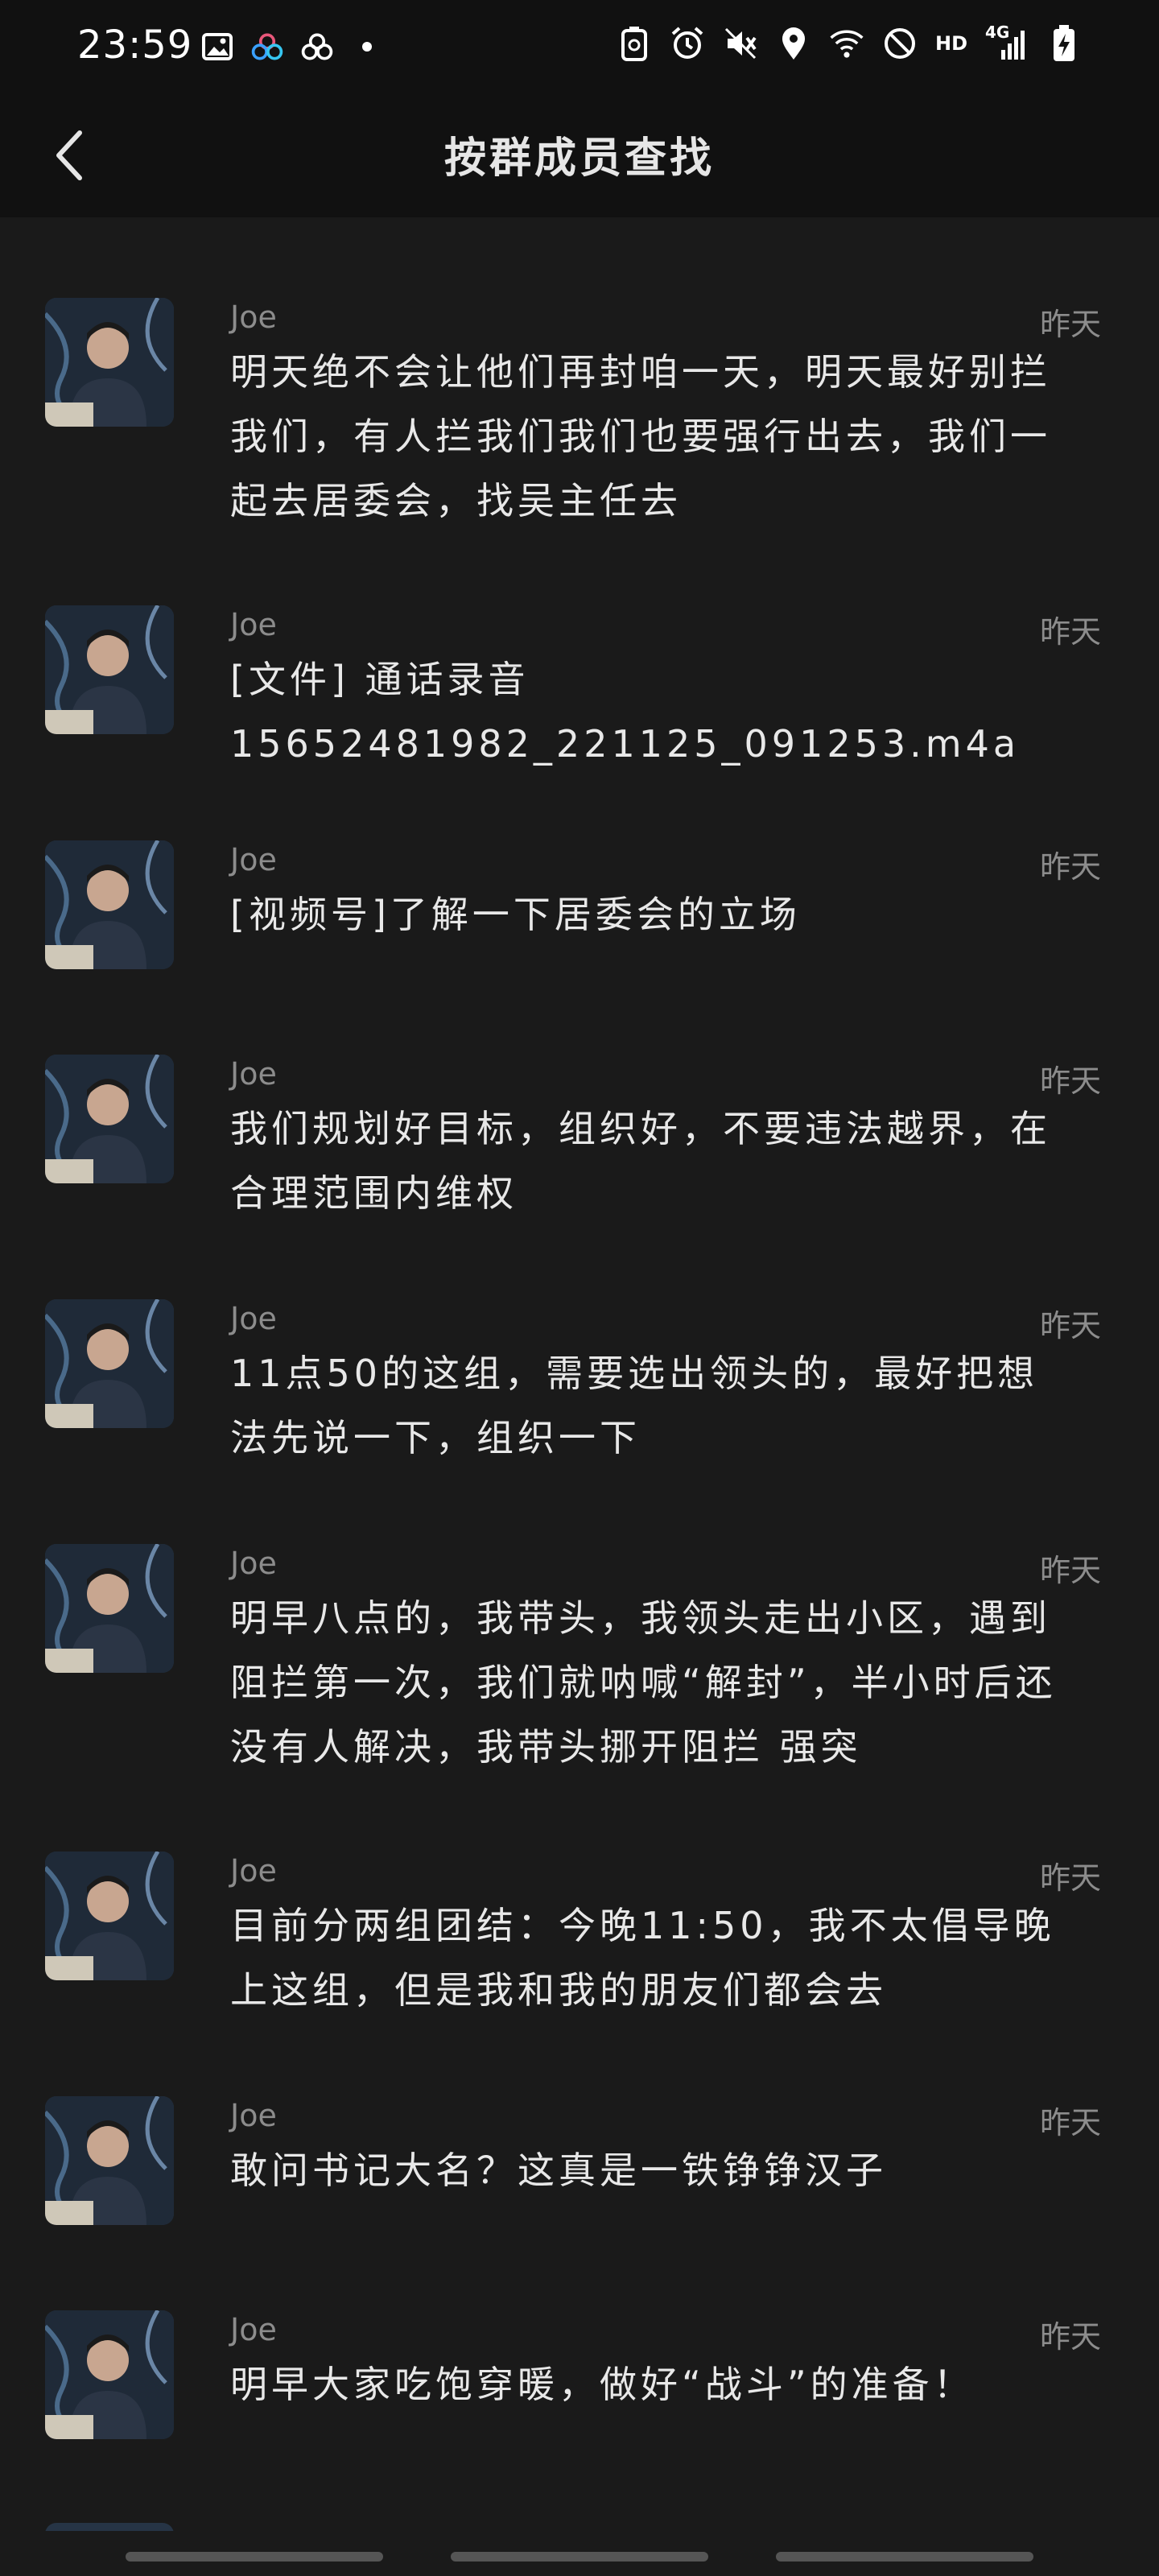 Image resolution: width=1159 pixels, height=2576 pixels. Describe the element at coordinates (900, 43) in the screenshot. I see `do-not-disturb-icon` at that location.